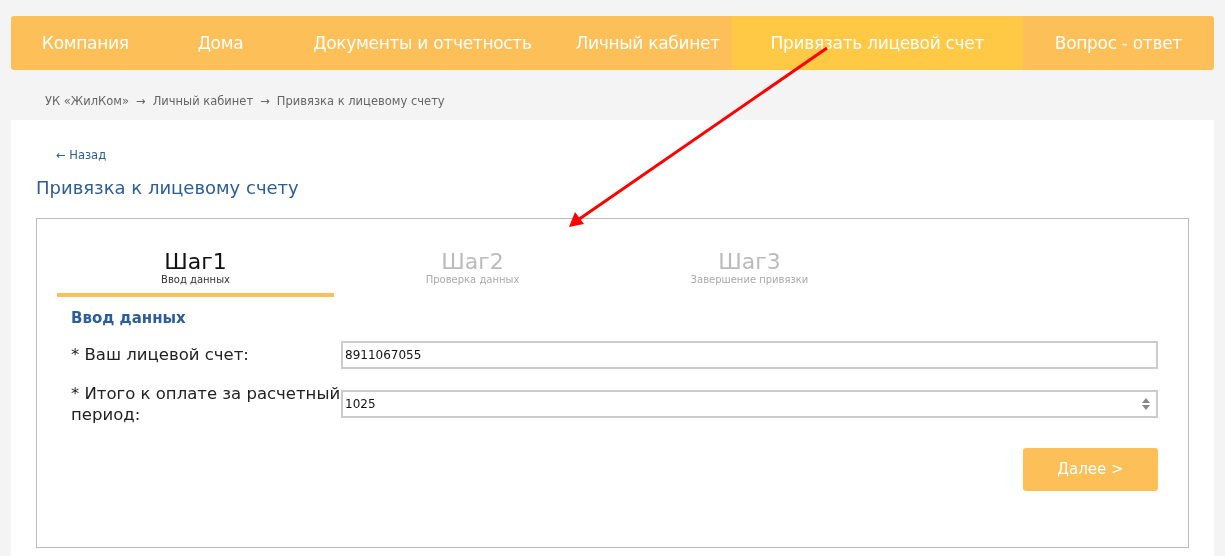  I want to click on nav-item: Дома, so click(220, 43).